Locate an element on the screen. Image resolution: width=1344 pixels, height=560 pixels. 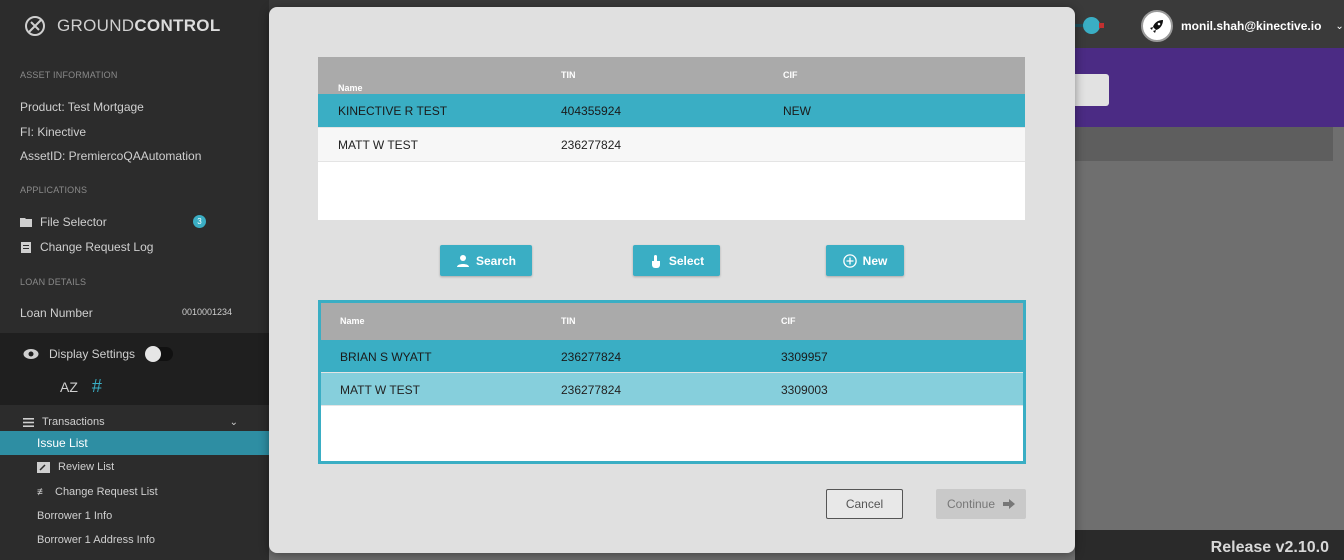
sidebar-item-borrower-address: Borrower 1 Address Info is located at coordinates (96, 540).